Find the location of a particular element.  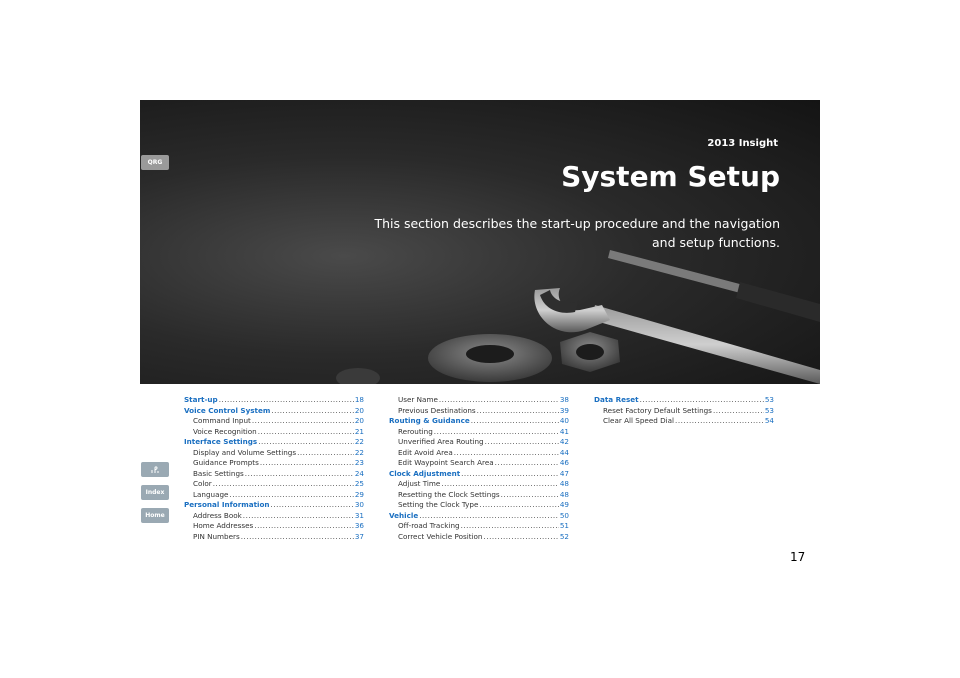

toc-page-number: 25 is located at coordinates (359, 483).